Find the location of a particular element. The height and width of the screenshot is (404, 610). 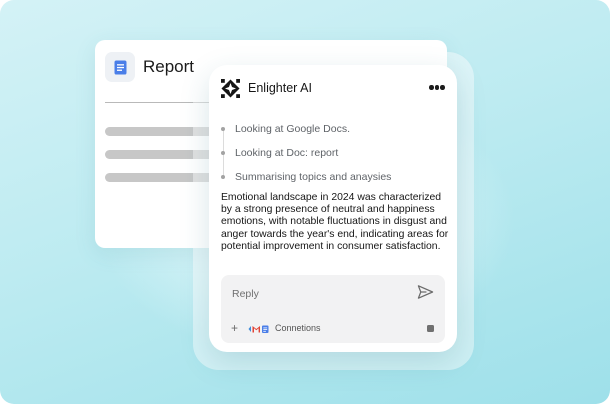

more-options-icon is located at coordinates (437, 88).